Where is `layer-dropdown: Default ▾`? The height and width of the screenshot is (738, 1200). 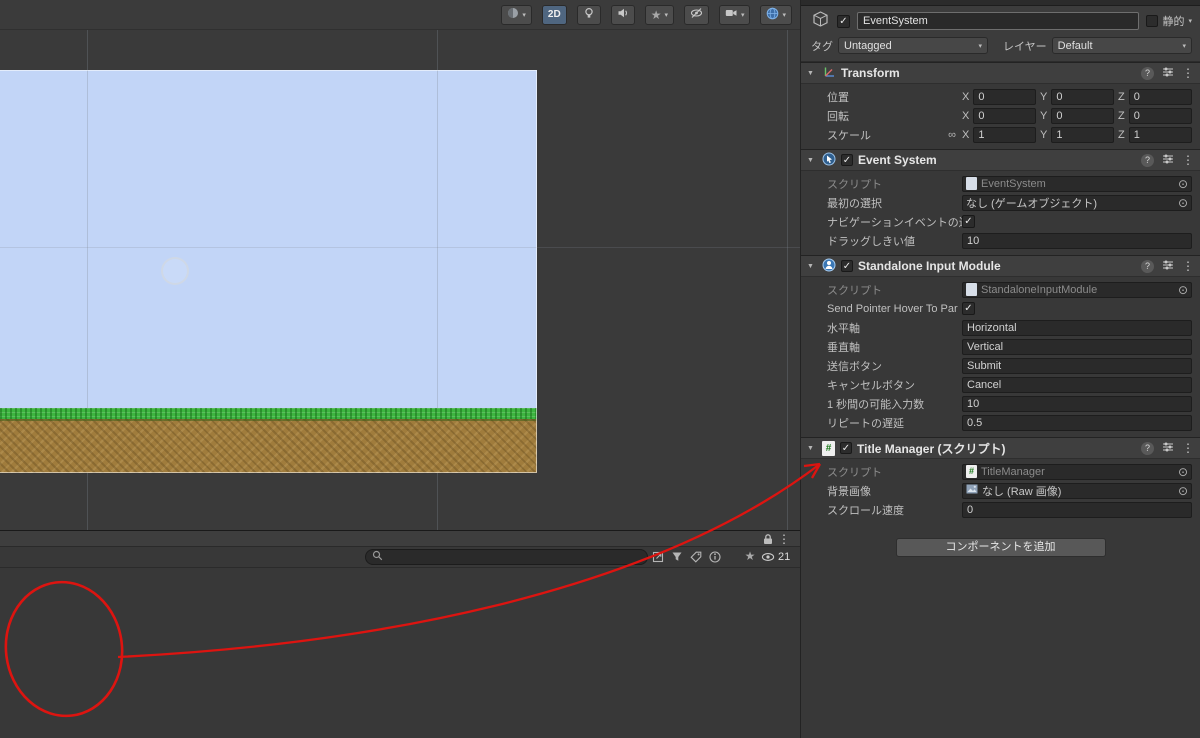
layer-dropdown: Default ▾ is located at coordinates (1121, 45).